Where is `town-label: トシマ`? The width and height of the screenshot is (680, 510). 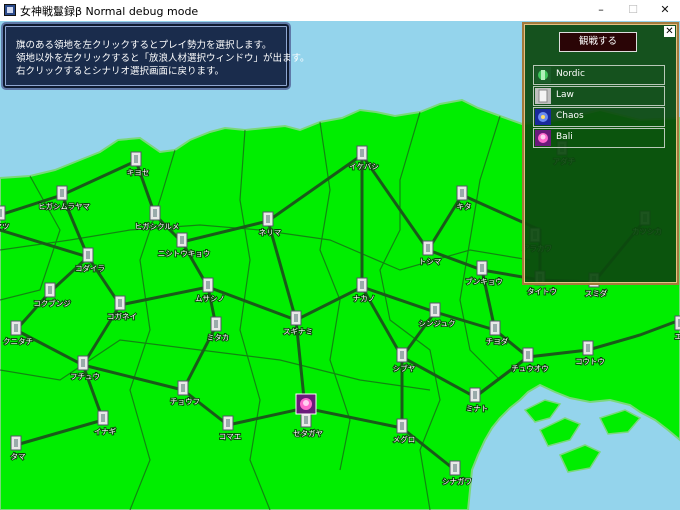 town-label: トシマ is located at coordinates (430, 261).